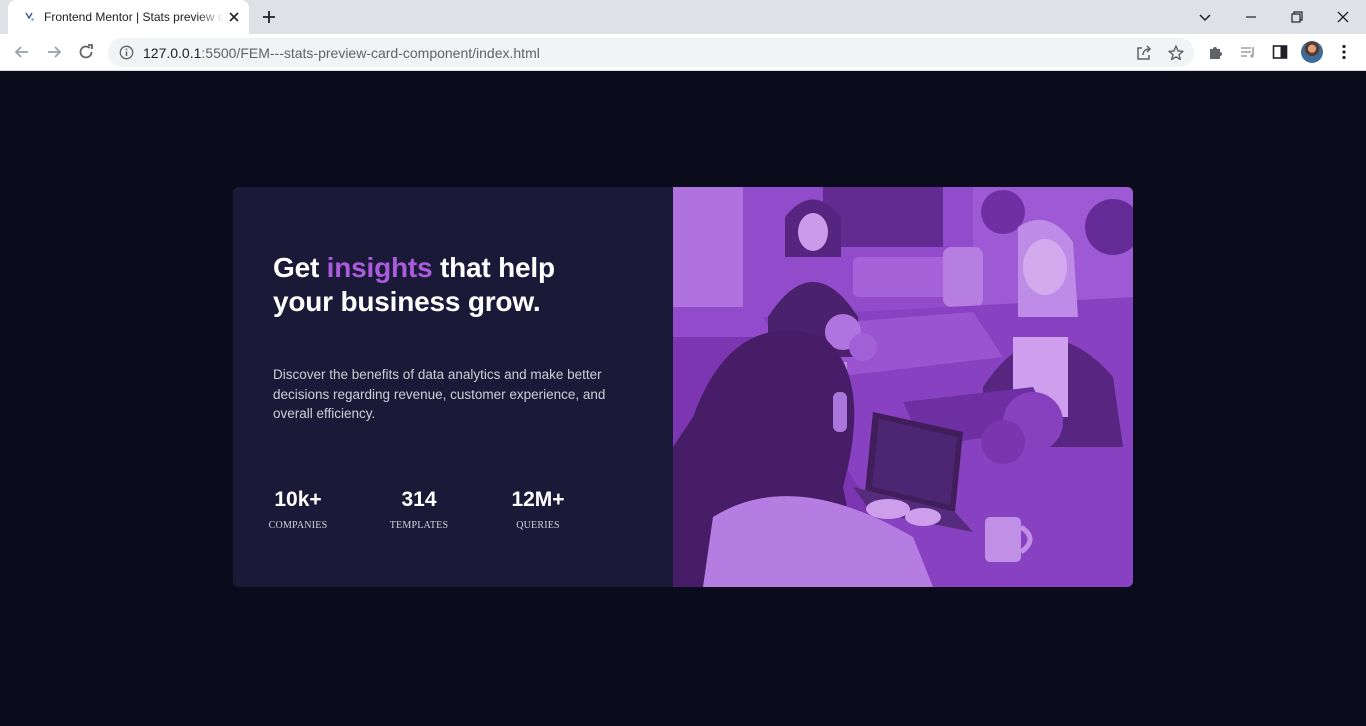 Image resolution: width=1366 pixels, height=726 pixels. What do you see at coordinates (1205, 17) in the screenshot?
I see `tab-search-chevron-icon` at bounding box center [1205, 17].